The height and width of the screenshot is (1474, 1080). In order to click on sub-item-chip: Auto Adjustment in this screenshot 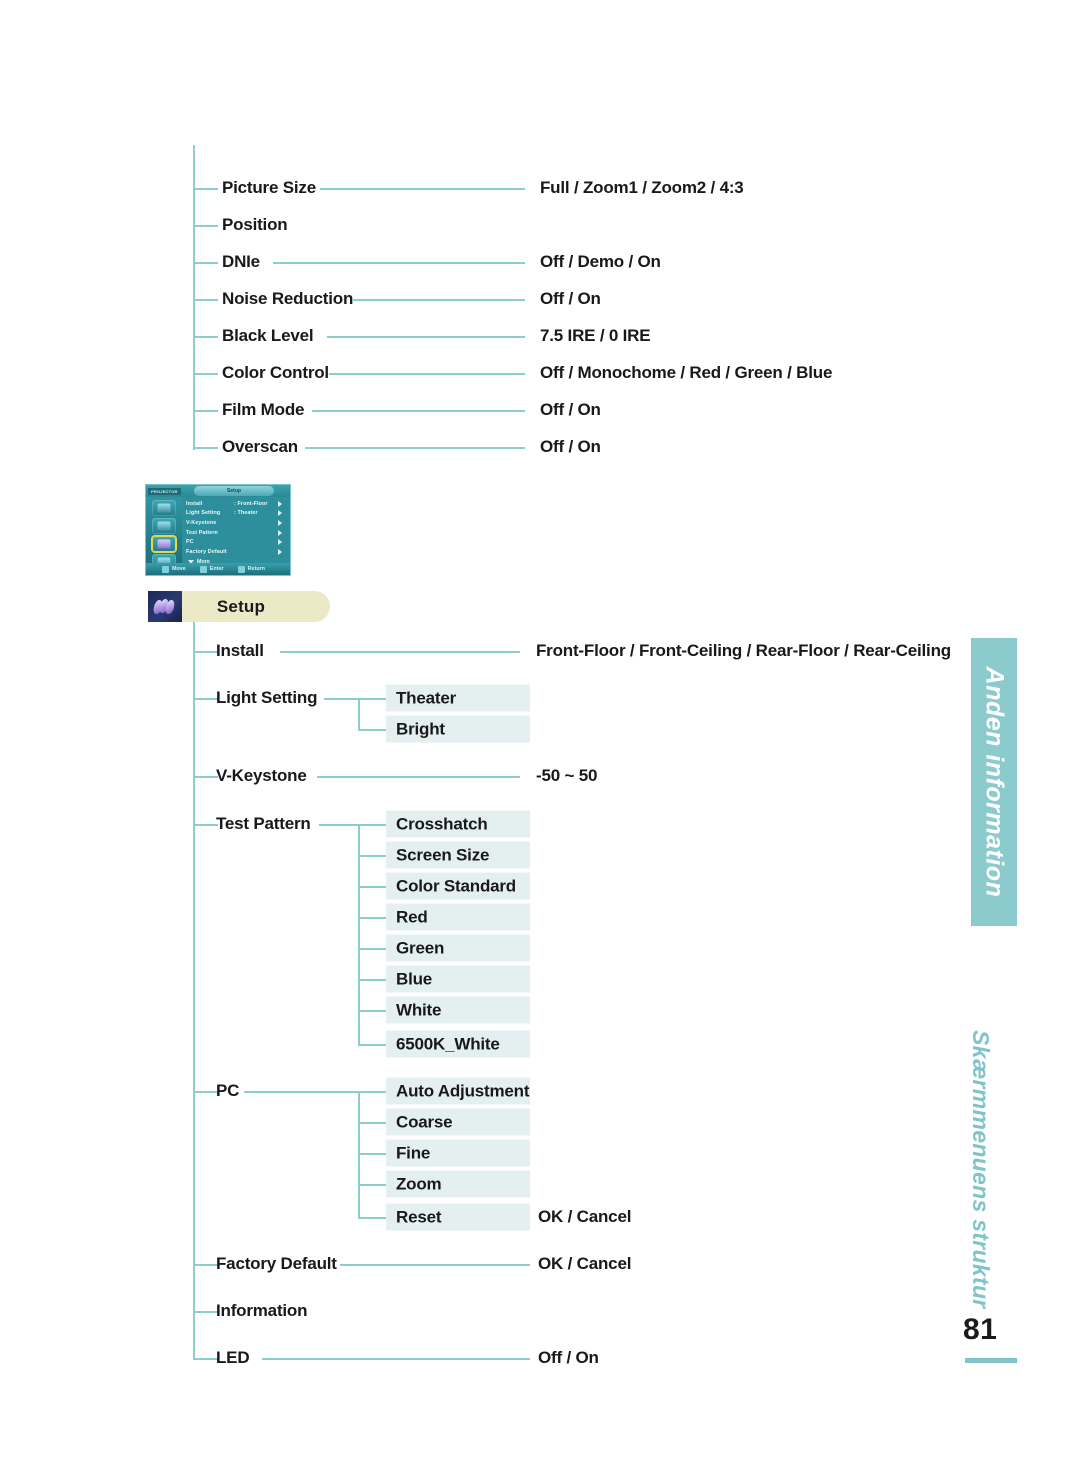, I will do `click(458, 1091)`.